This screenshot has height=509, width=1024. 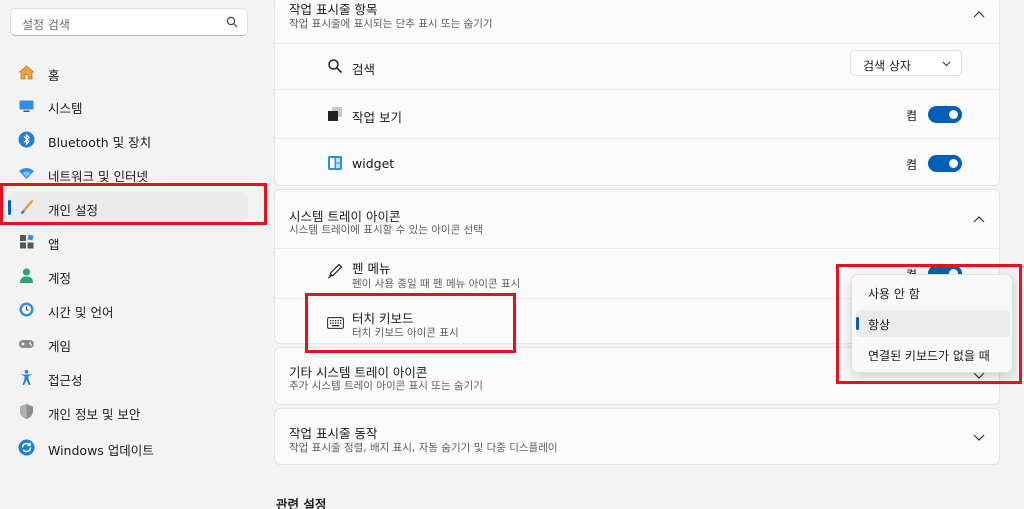 I want to click on taskbar-item-taskview-row: 작업 보기 켬, so click(x=637, y=113).